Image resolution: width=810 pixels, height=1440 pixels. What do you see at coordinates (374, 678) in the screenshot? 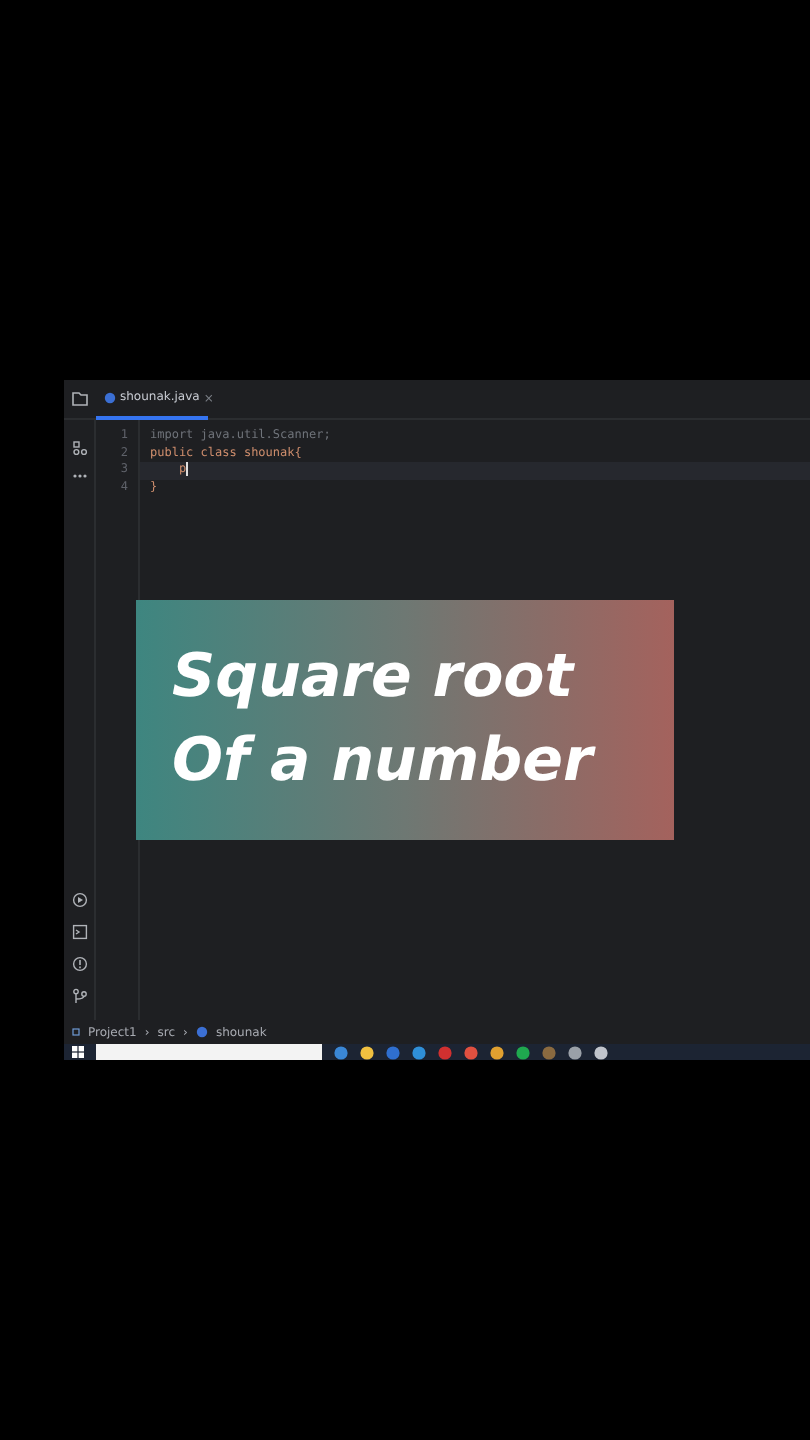
I see `title-text: Square root` at bounding box center [374, 678].